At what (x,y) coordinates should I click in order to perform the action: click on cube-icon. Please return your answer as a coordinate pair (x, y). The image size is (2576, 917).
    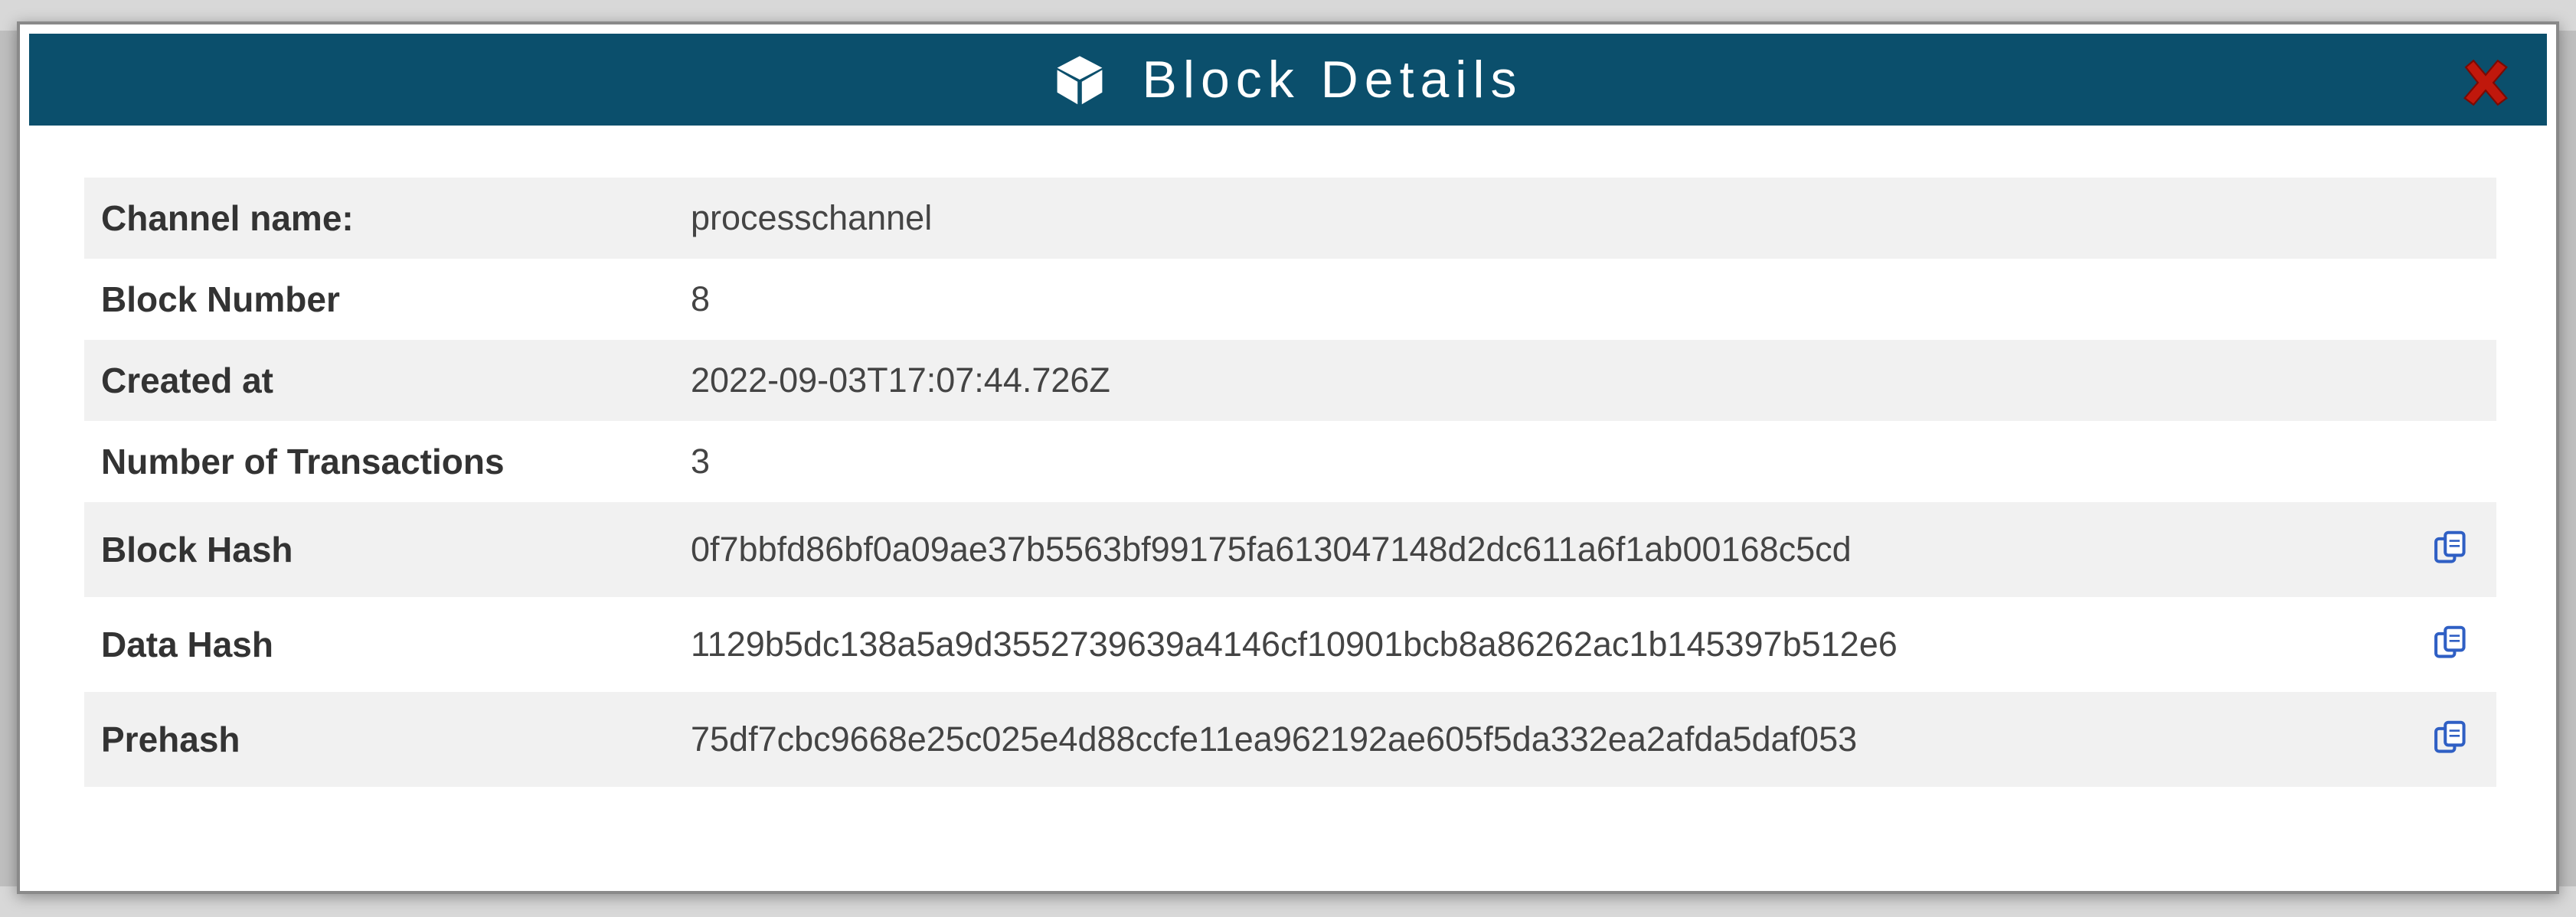
    Looking at the image, I should click on (1080, 80).